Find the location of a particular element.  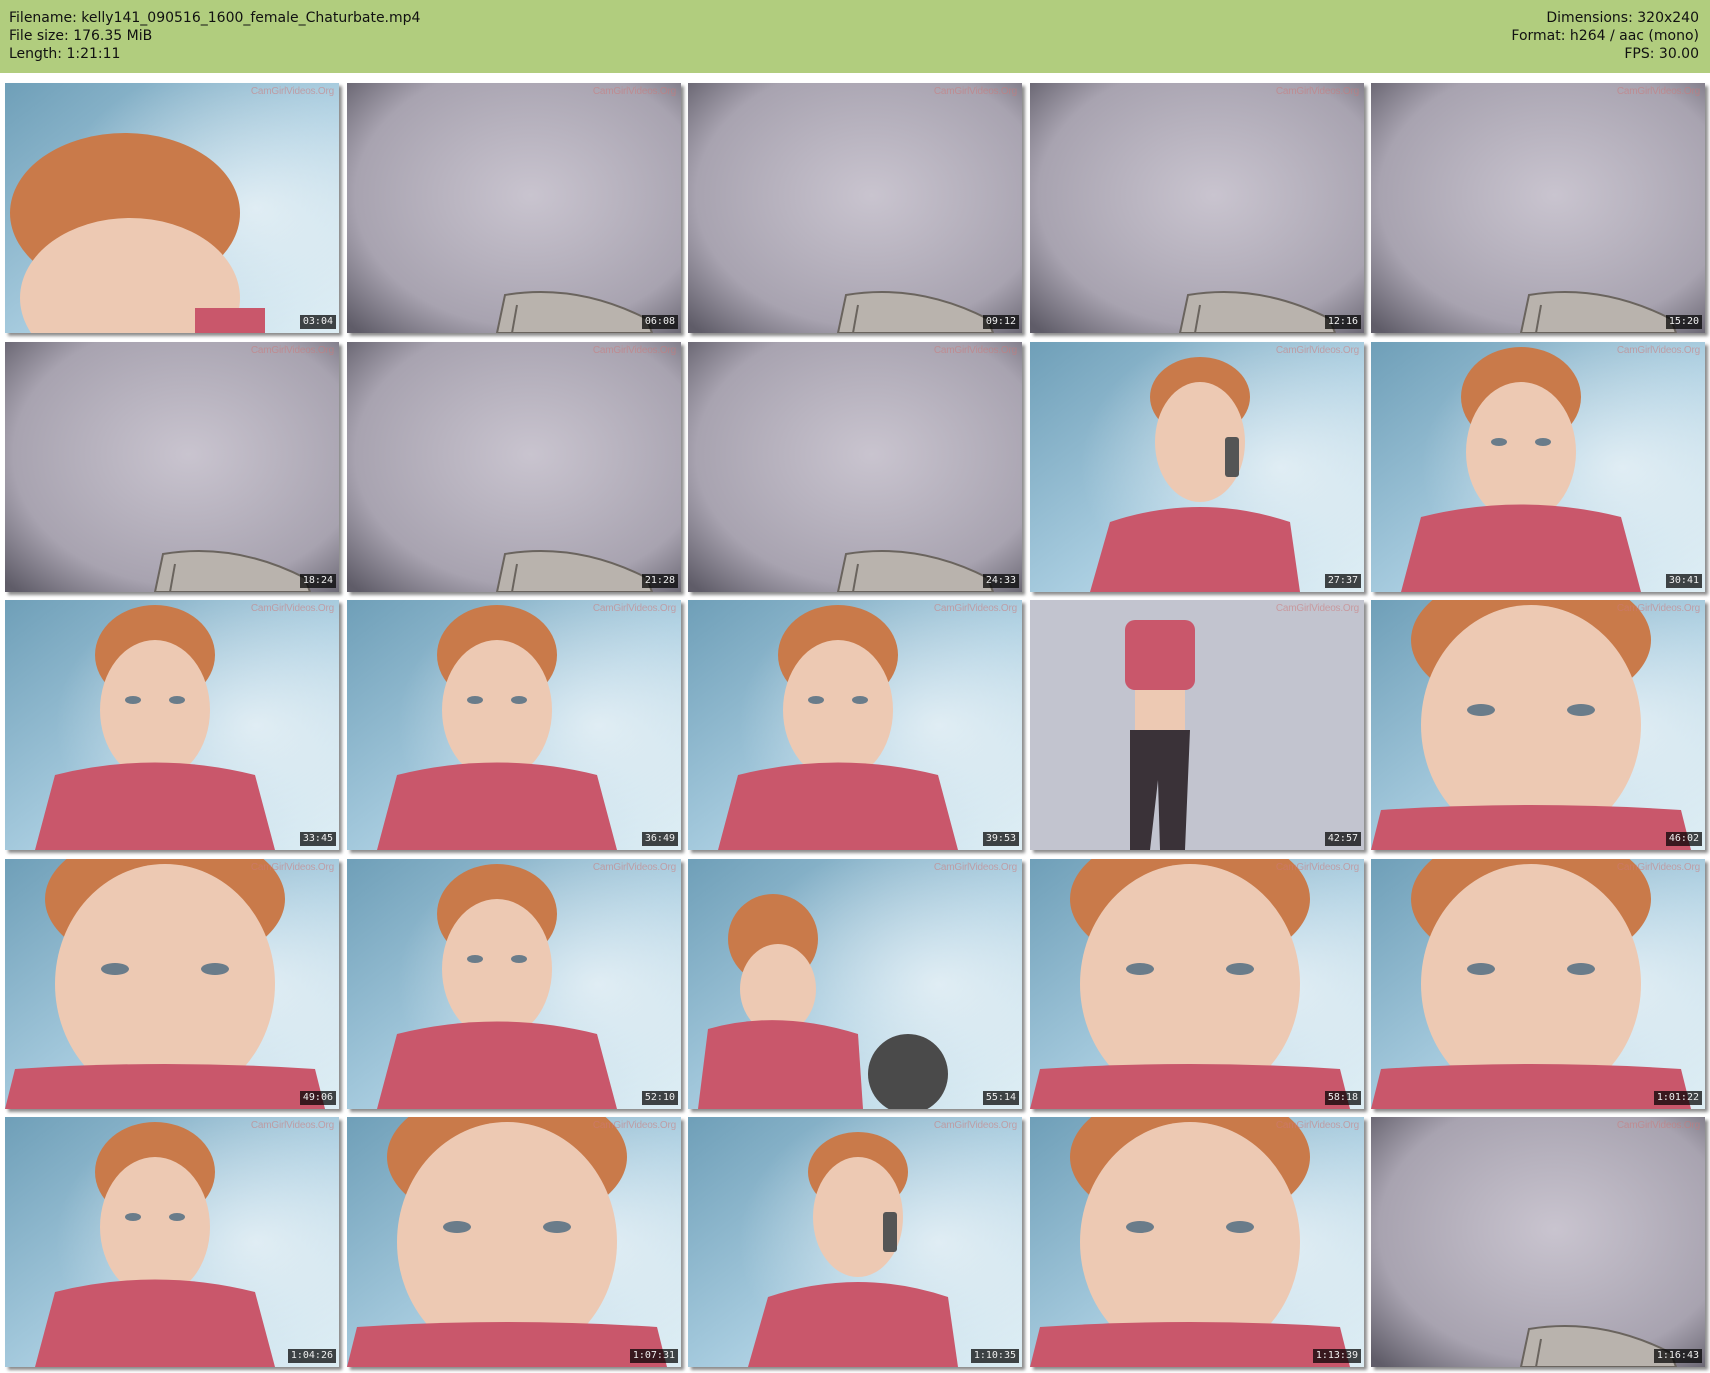

thumbnail: CamGirlVideos.Org 1:04:26 is located at coordinates (172, 1242).